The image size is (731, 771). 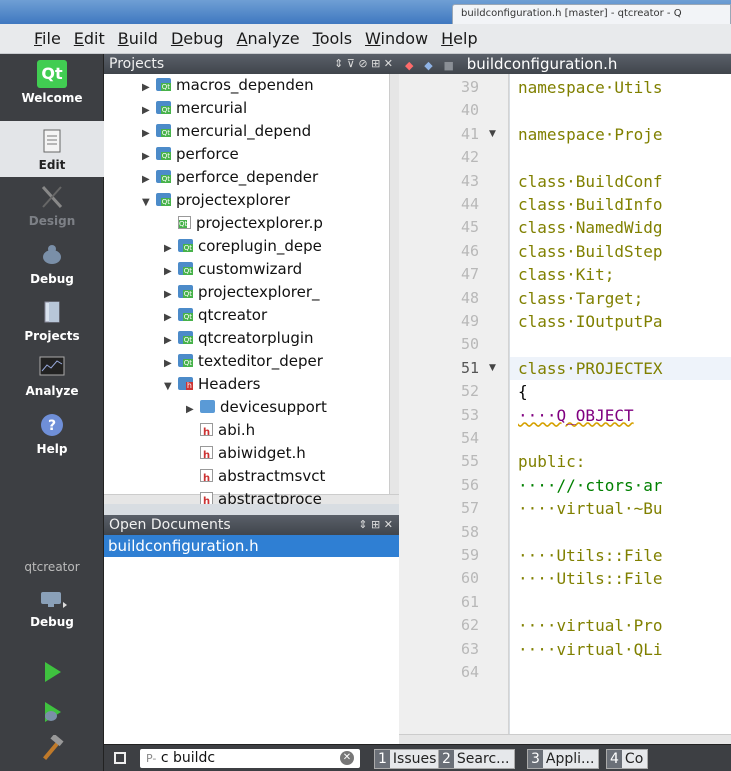 What do you see at coordinates (260, 246) in the screenshot?
I see `tree-item-label: coreplugin_depe` at bounding box center [260, 246].